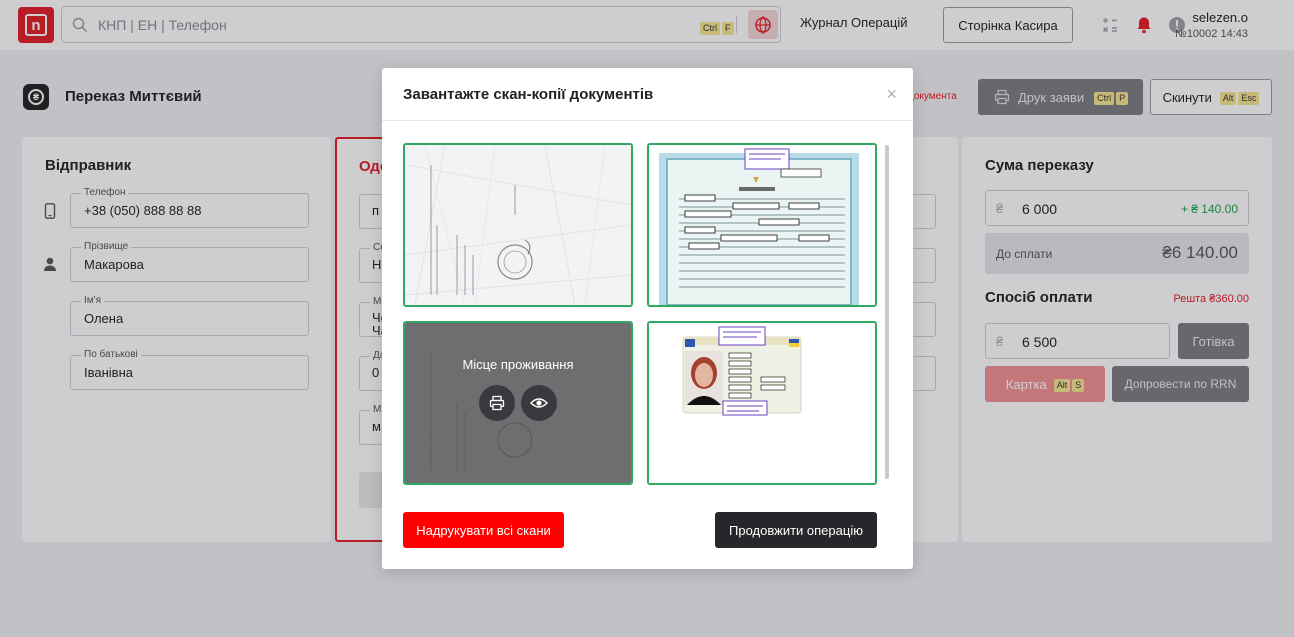 The width and height of the screenshot is (1294, 637). Describe the element at coordinates (647, 120) in the screenshot. I see `divider` at that location.